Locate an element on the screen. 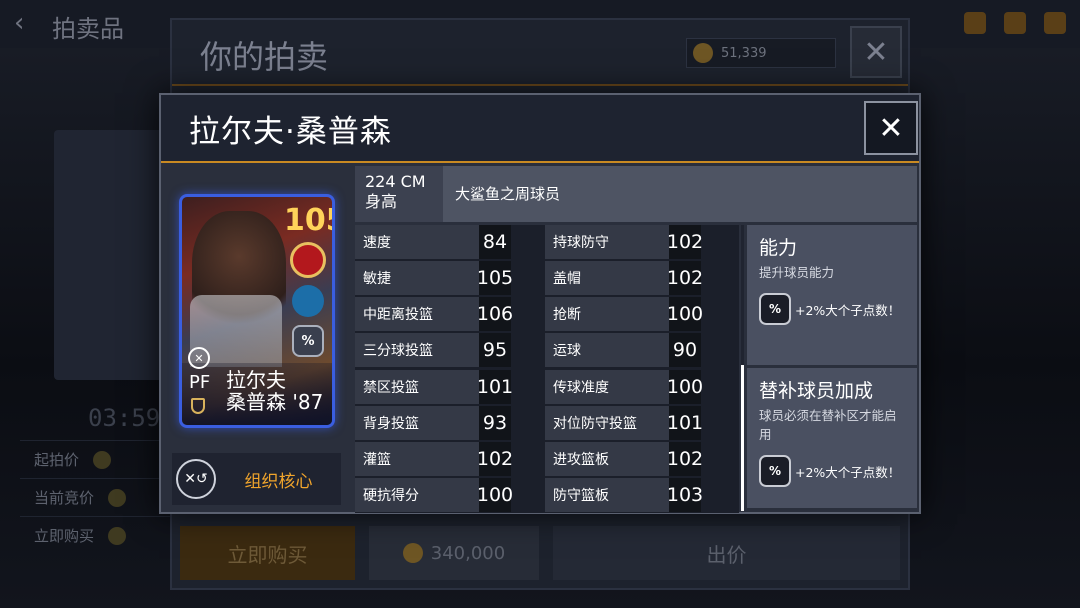 This screenshot has height=608, width=1080. stat-name: 运球 is located at coordinates (607, 350).